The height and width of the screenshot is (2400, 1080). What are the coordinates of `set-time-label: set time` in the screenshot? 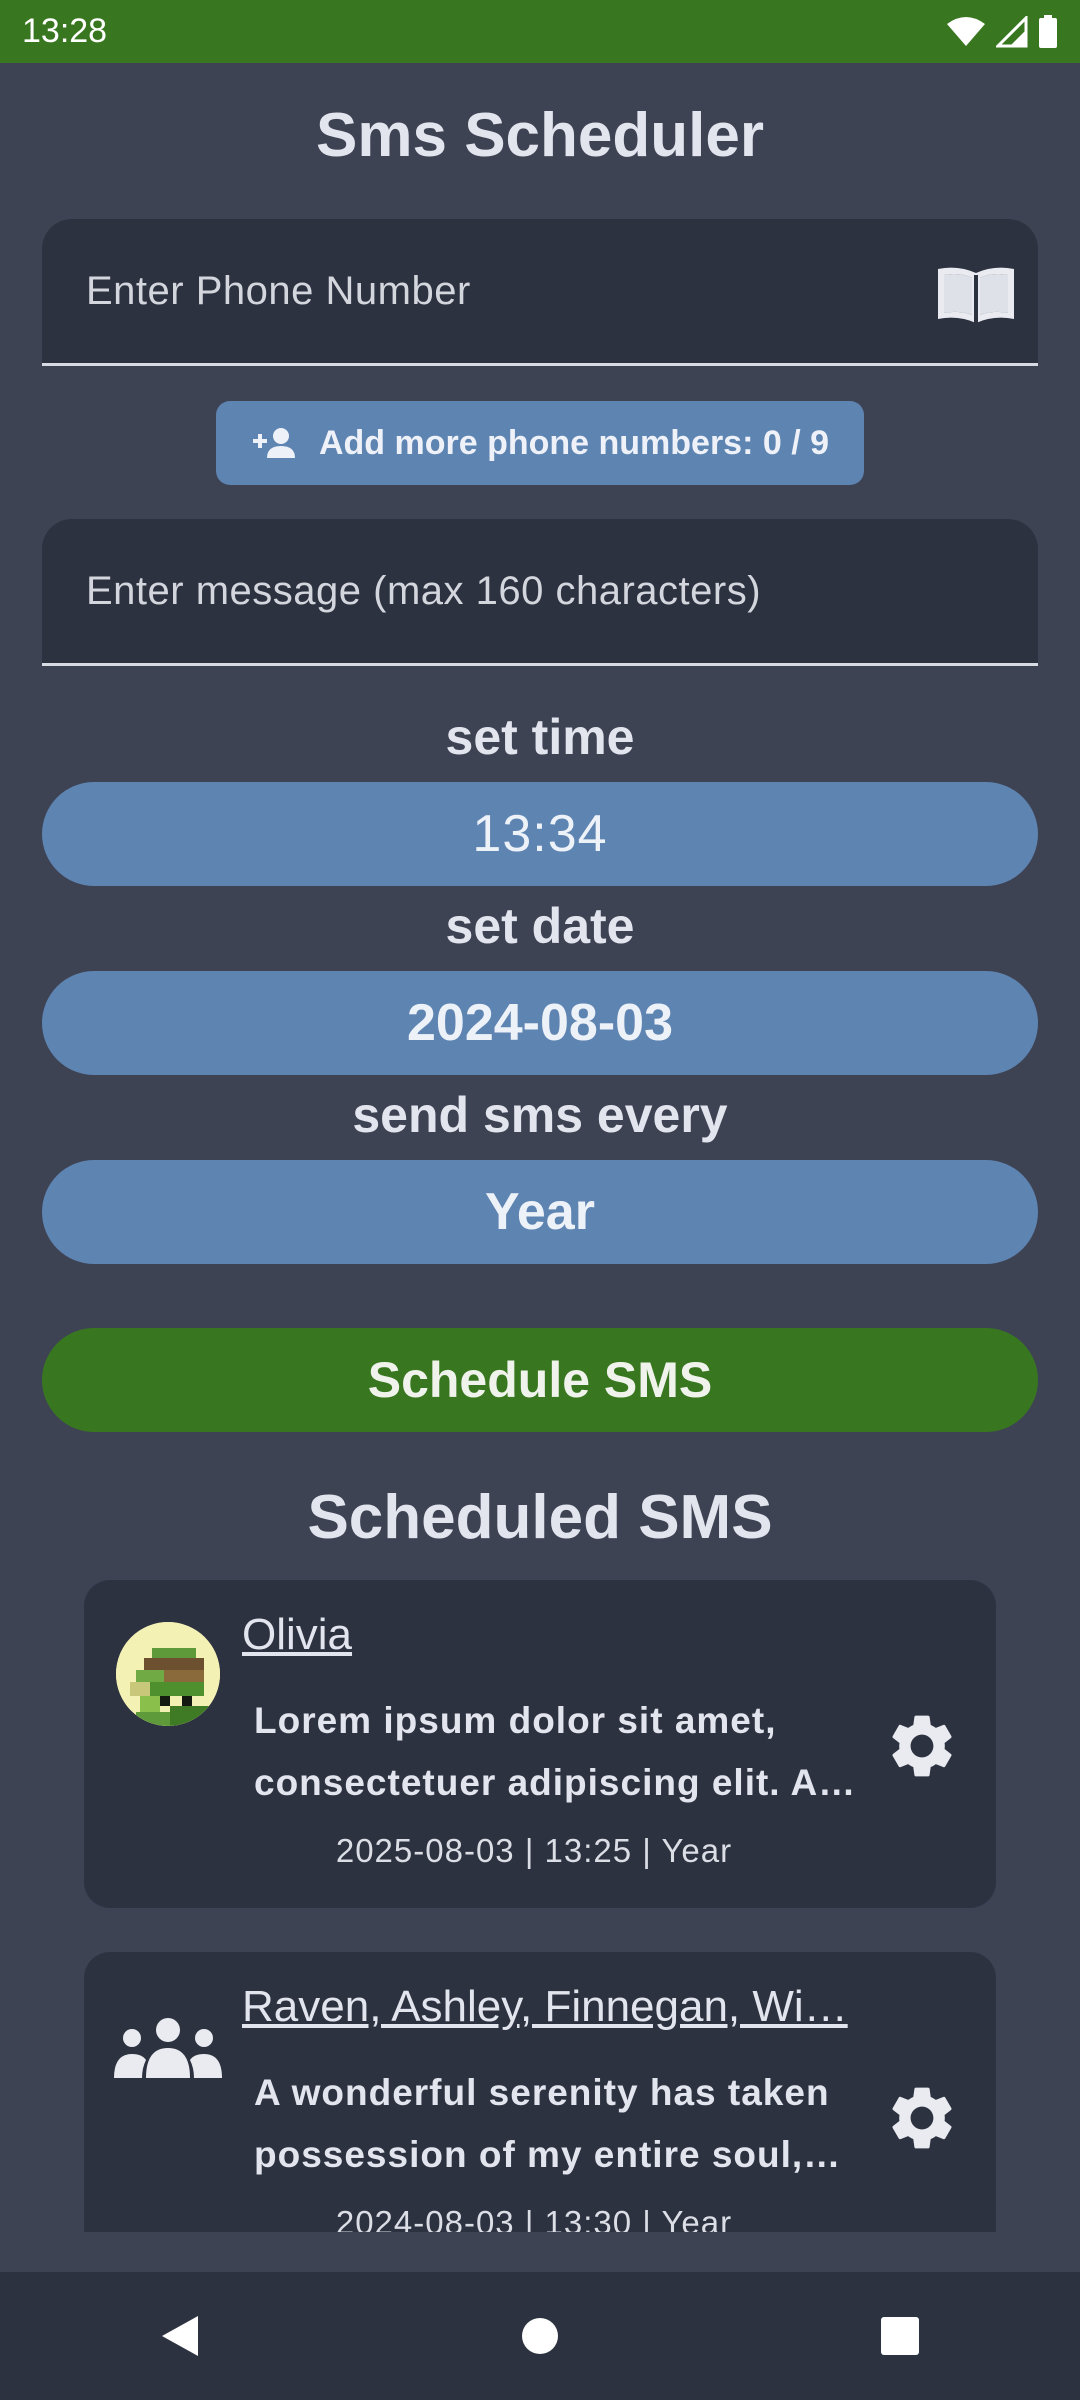 It's located at (540, 737).